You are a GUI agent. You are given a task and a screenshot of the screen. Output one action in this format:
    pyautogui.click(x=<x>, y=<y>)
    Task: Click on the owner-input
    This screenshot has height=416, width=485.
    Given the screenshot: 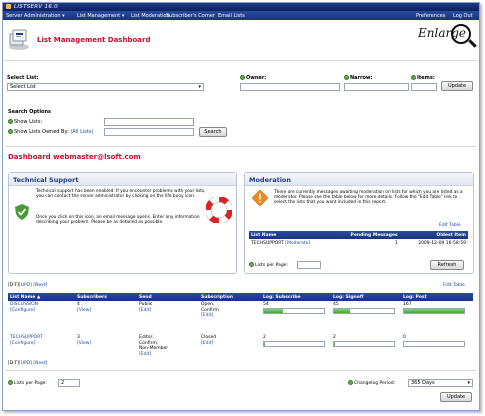 What is the action you would take?
    pyautogui.click(x=290, y=87)
    